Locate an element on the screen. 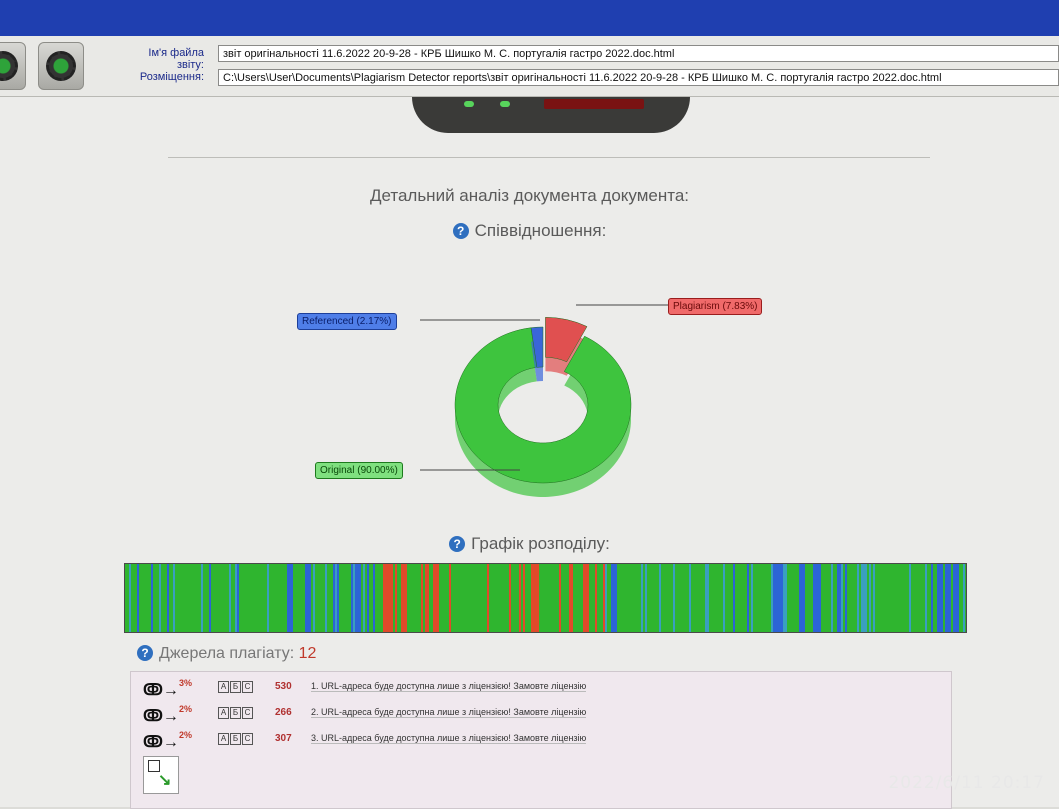 The width and height of the screenshot is (1059, 809). original-label: Original (90.00%) is located at coordinates (359, 470).